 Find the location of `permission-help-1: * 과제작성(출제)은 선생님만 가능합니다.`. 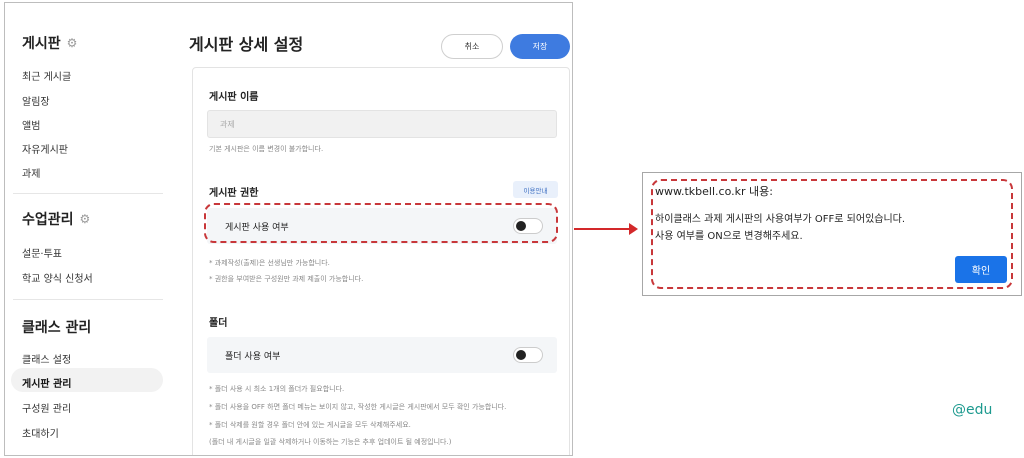

permission-help-1: * 과제작성(출제)은 선생님만 가능합니다. is located at coordinates (269, 263).